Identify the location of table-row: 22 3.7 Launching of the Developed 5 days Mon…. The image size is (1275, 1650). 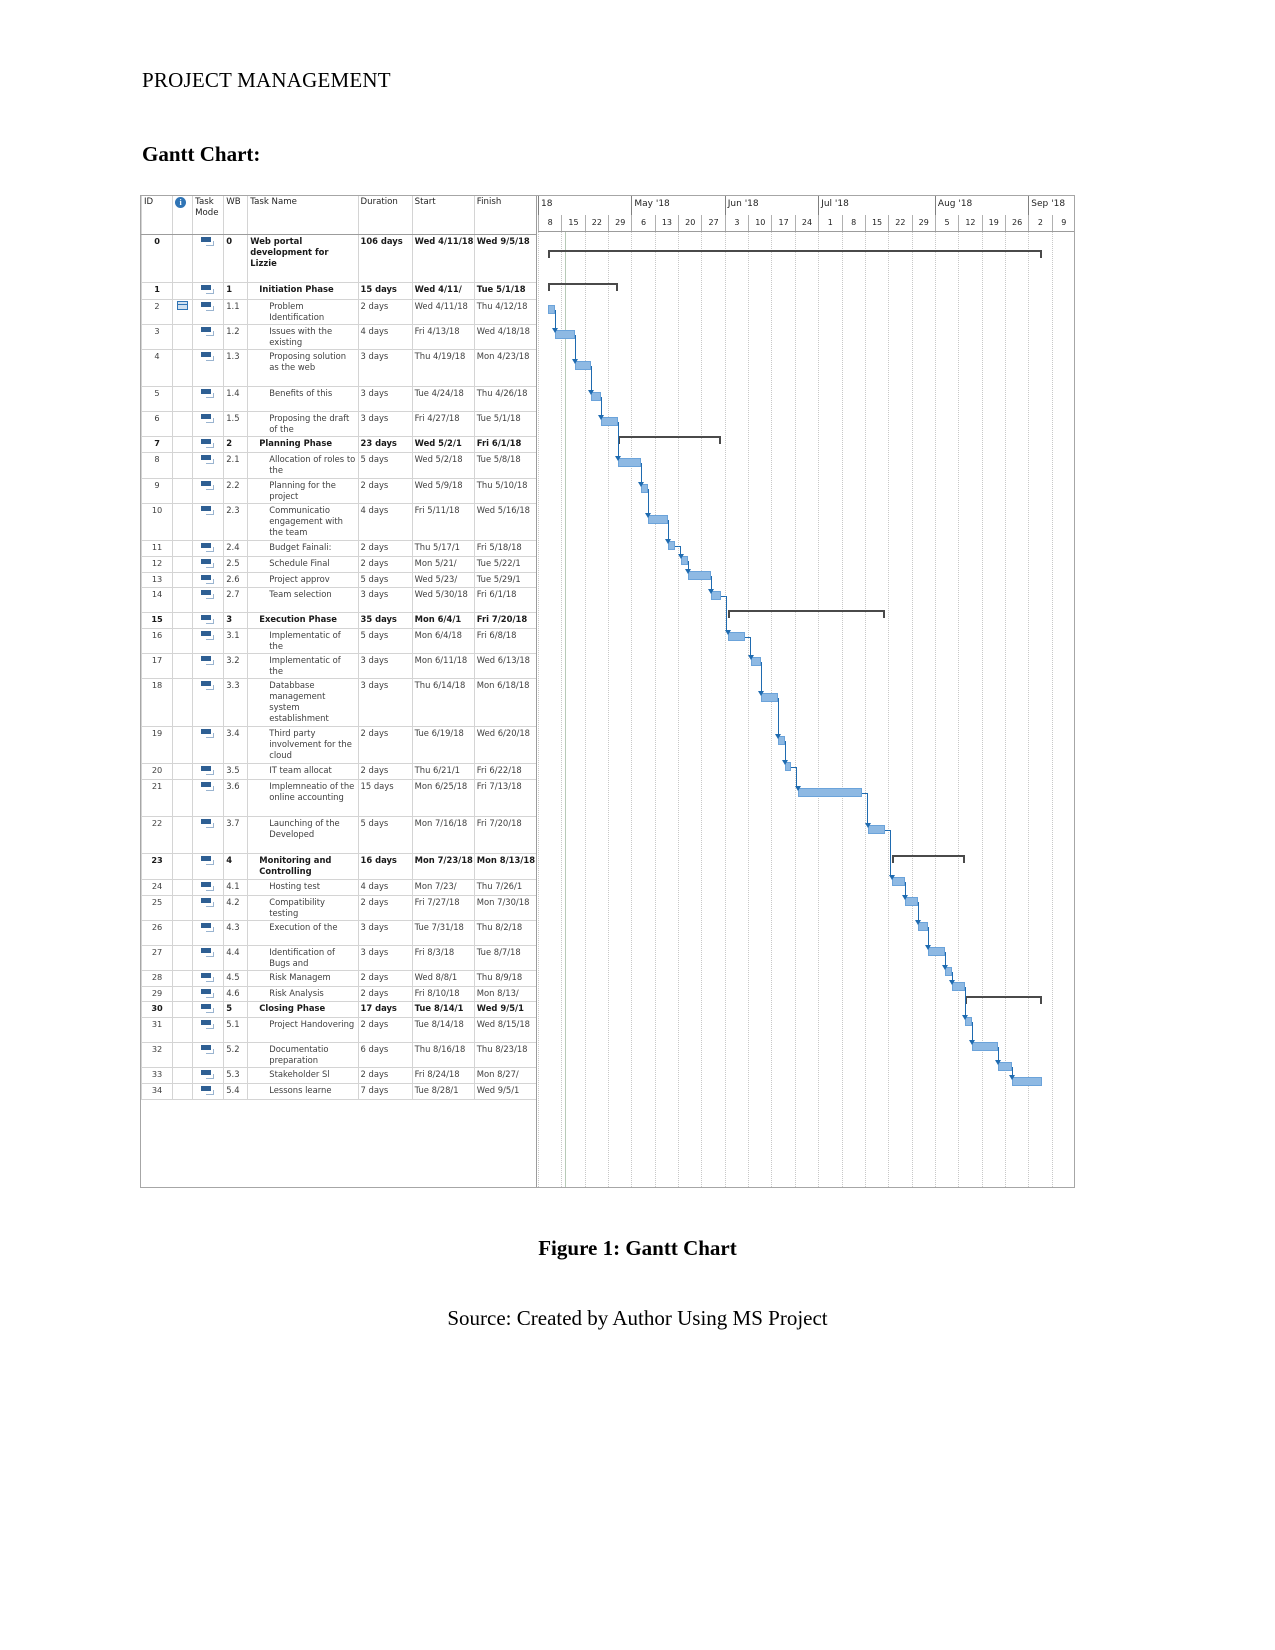
(338, 835).